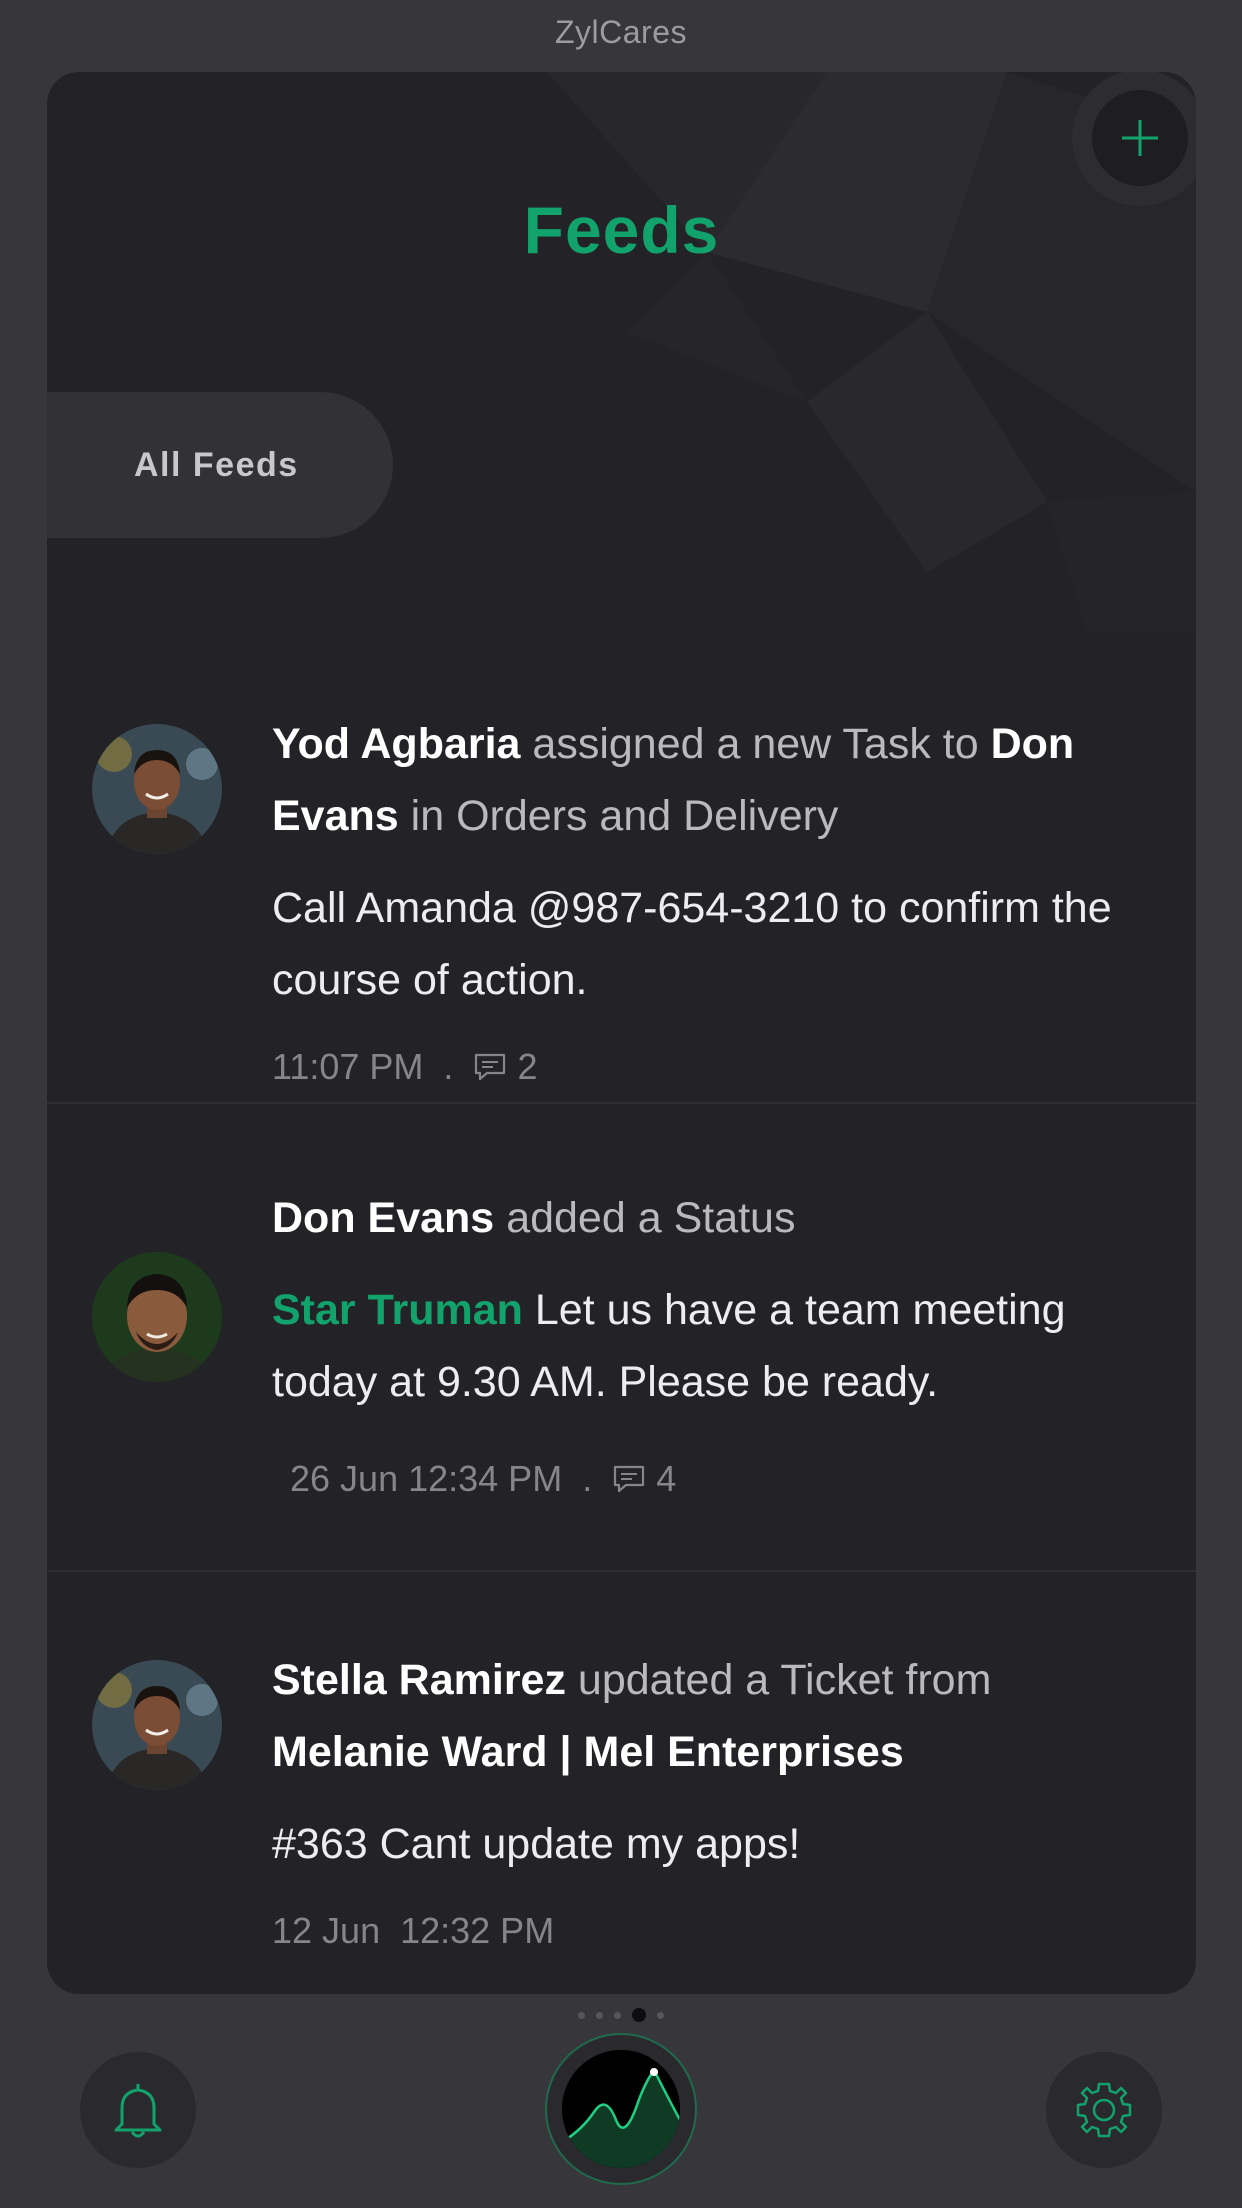 The height and width of the screenshot is (2208, 1242). I want to click on feed-meta: 11:07 PM . 2, so click(712, 1067).